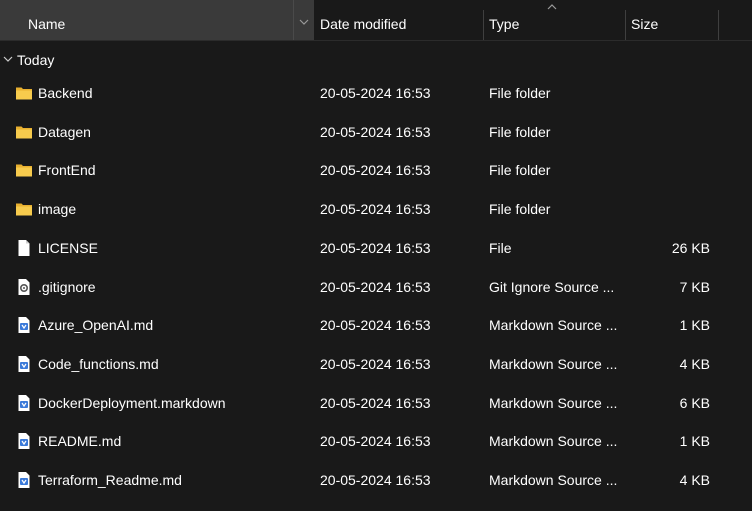 This screenshot has height=511, width=752. Describe the element at coordinates (96, 325) in the screenshot. I see `file-name: Azure_OpenAI.md` at that location.